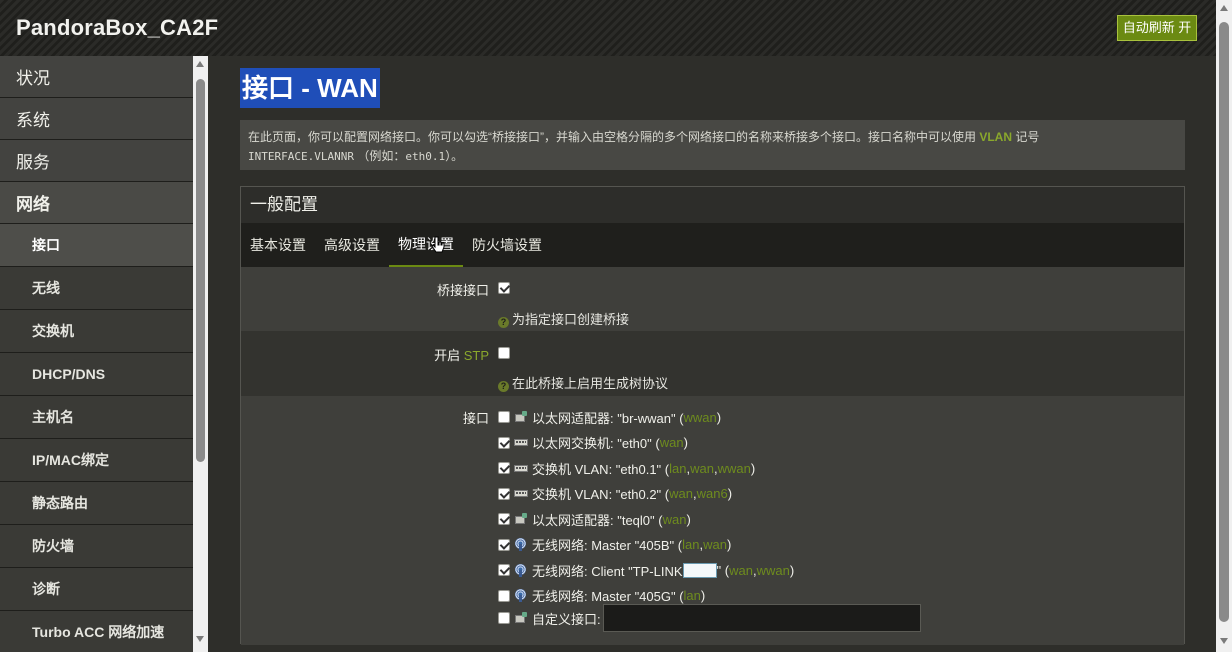  What do you see at coordinates (761, 618) in the screenshot?
I see `custom-interface-input` at bounding box center [761, 618].